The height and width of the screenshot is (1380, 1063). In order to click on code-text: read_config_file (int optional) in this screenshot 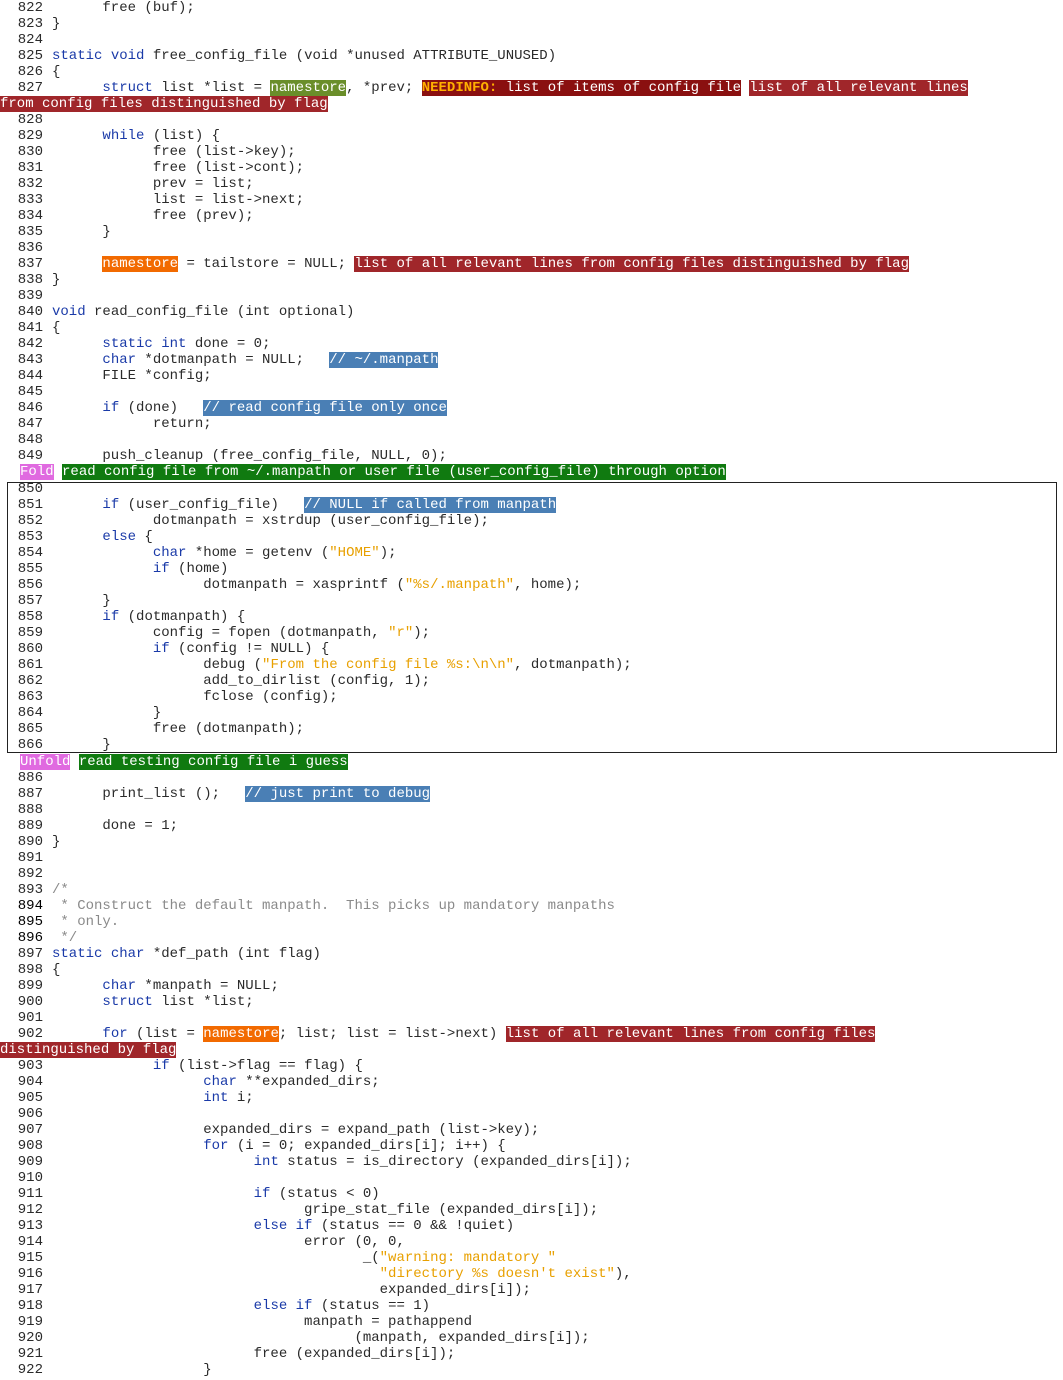, I will do `click(220, 312)`.